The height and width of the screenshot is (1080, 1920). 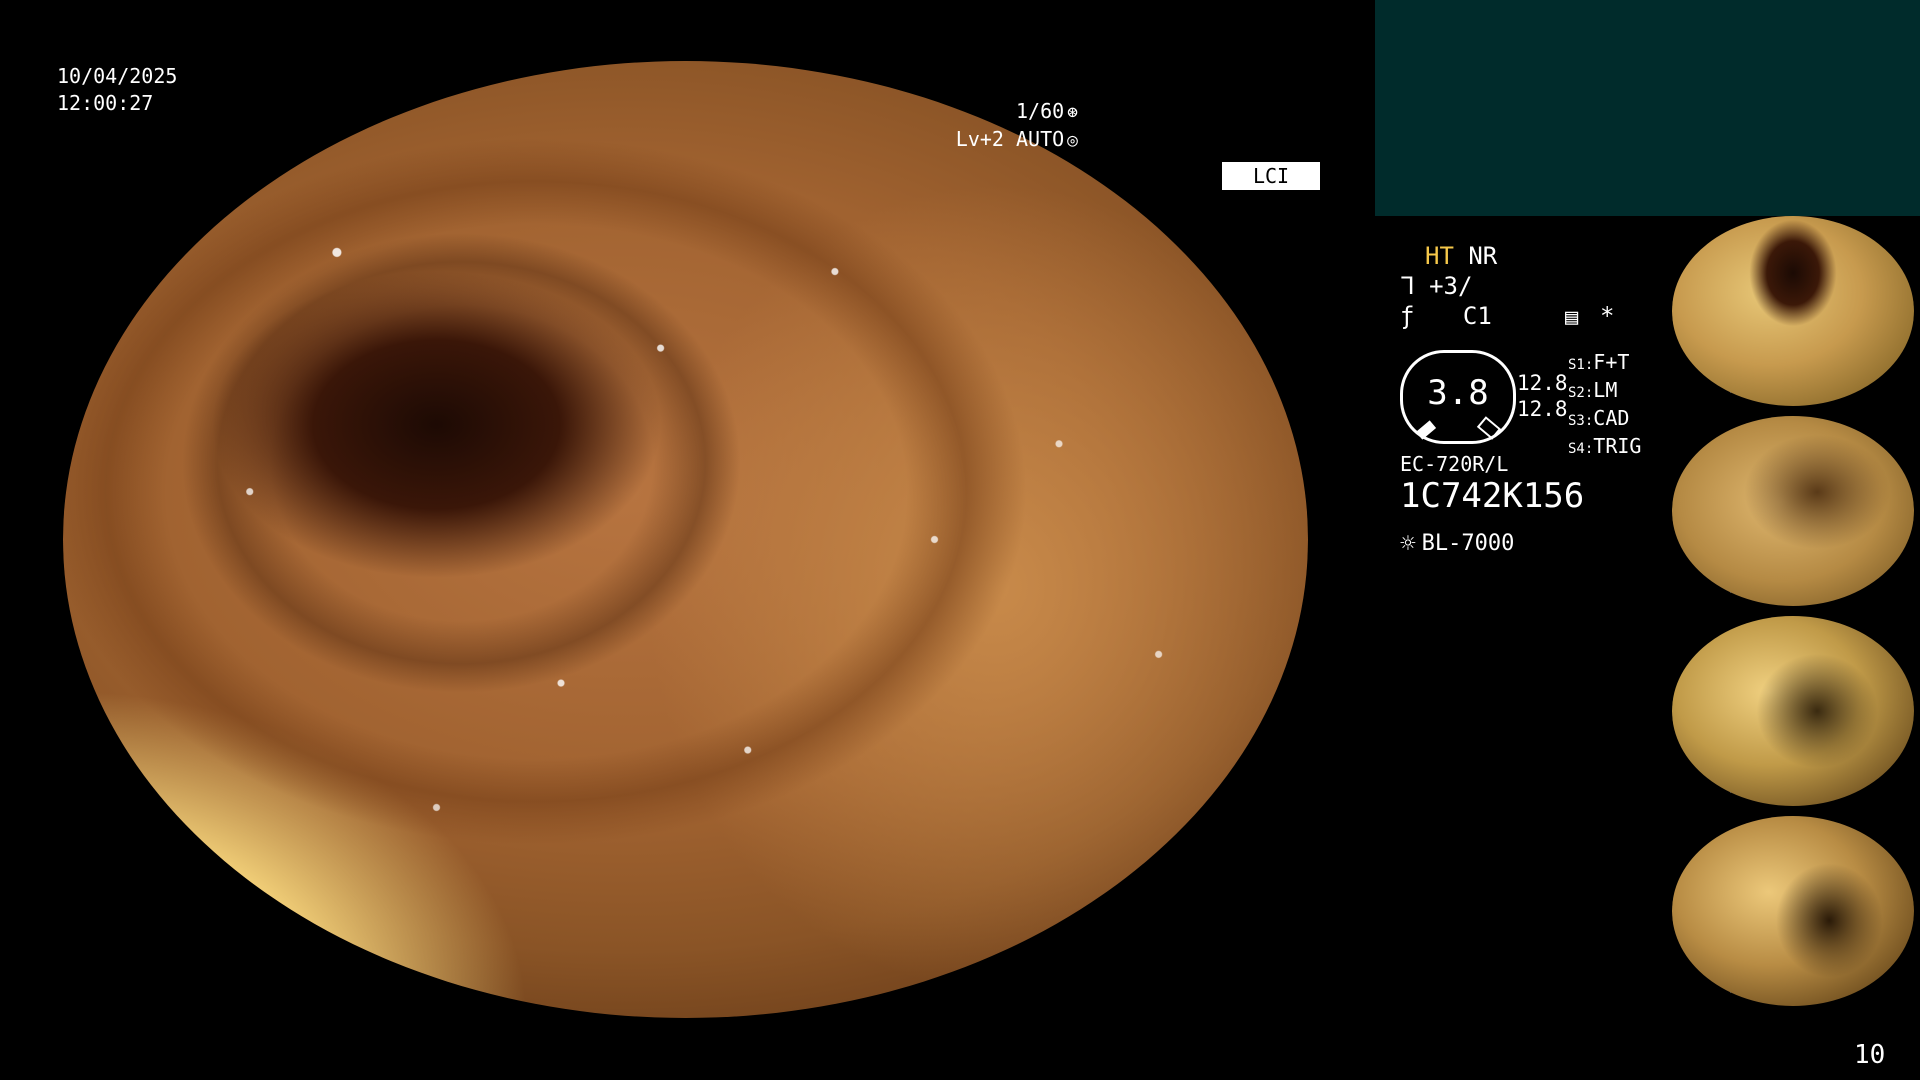 I want to click on ht-nr-row: HT NR, so click(x=1461, y=256).